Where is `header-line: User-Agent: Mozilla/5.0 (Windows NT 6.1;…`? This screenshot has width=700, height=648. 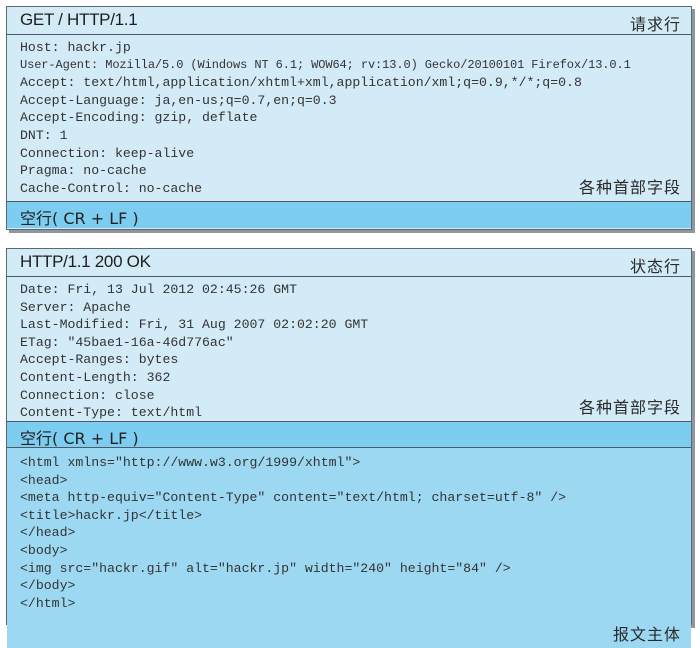 header-line: User-Agent: Mozilla/5.0 (Windows NT 6.1;… is located at coordinates (325, 64).